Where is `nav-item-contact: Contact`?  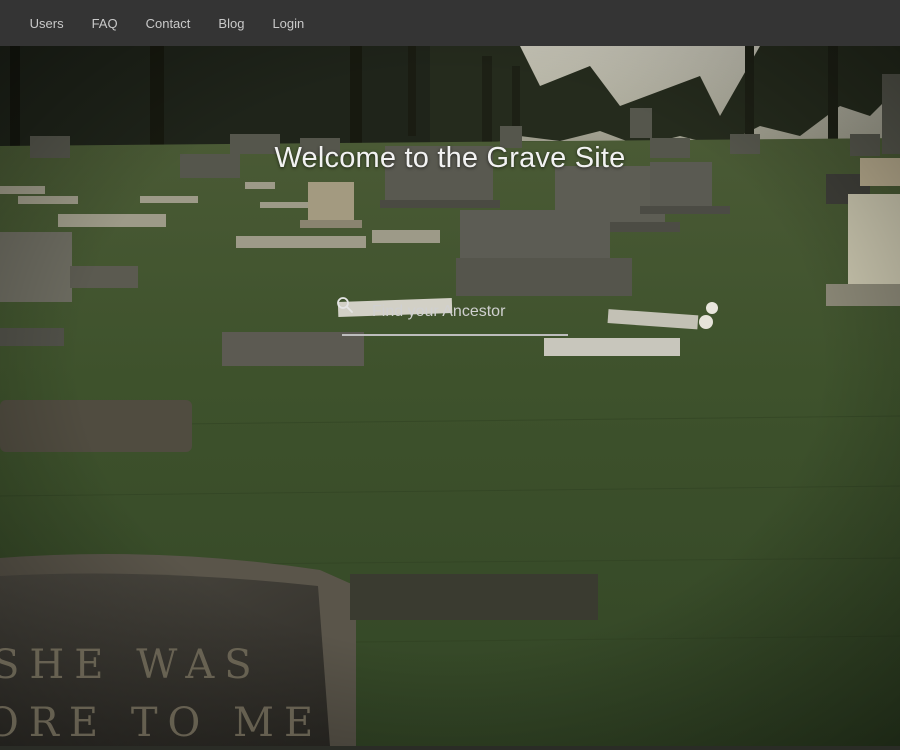 nav-item-contact: Contact is located at coordinates (168, 23).